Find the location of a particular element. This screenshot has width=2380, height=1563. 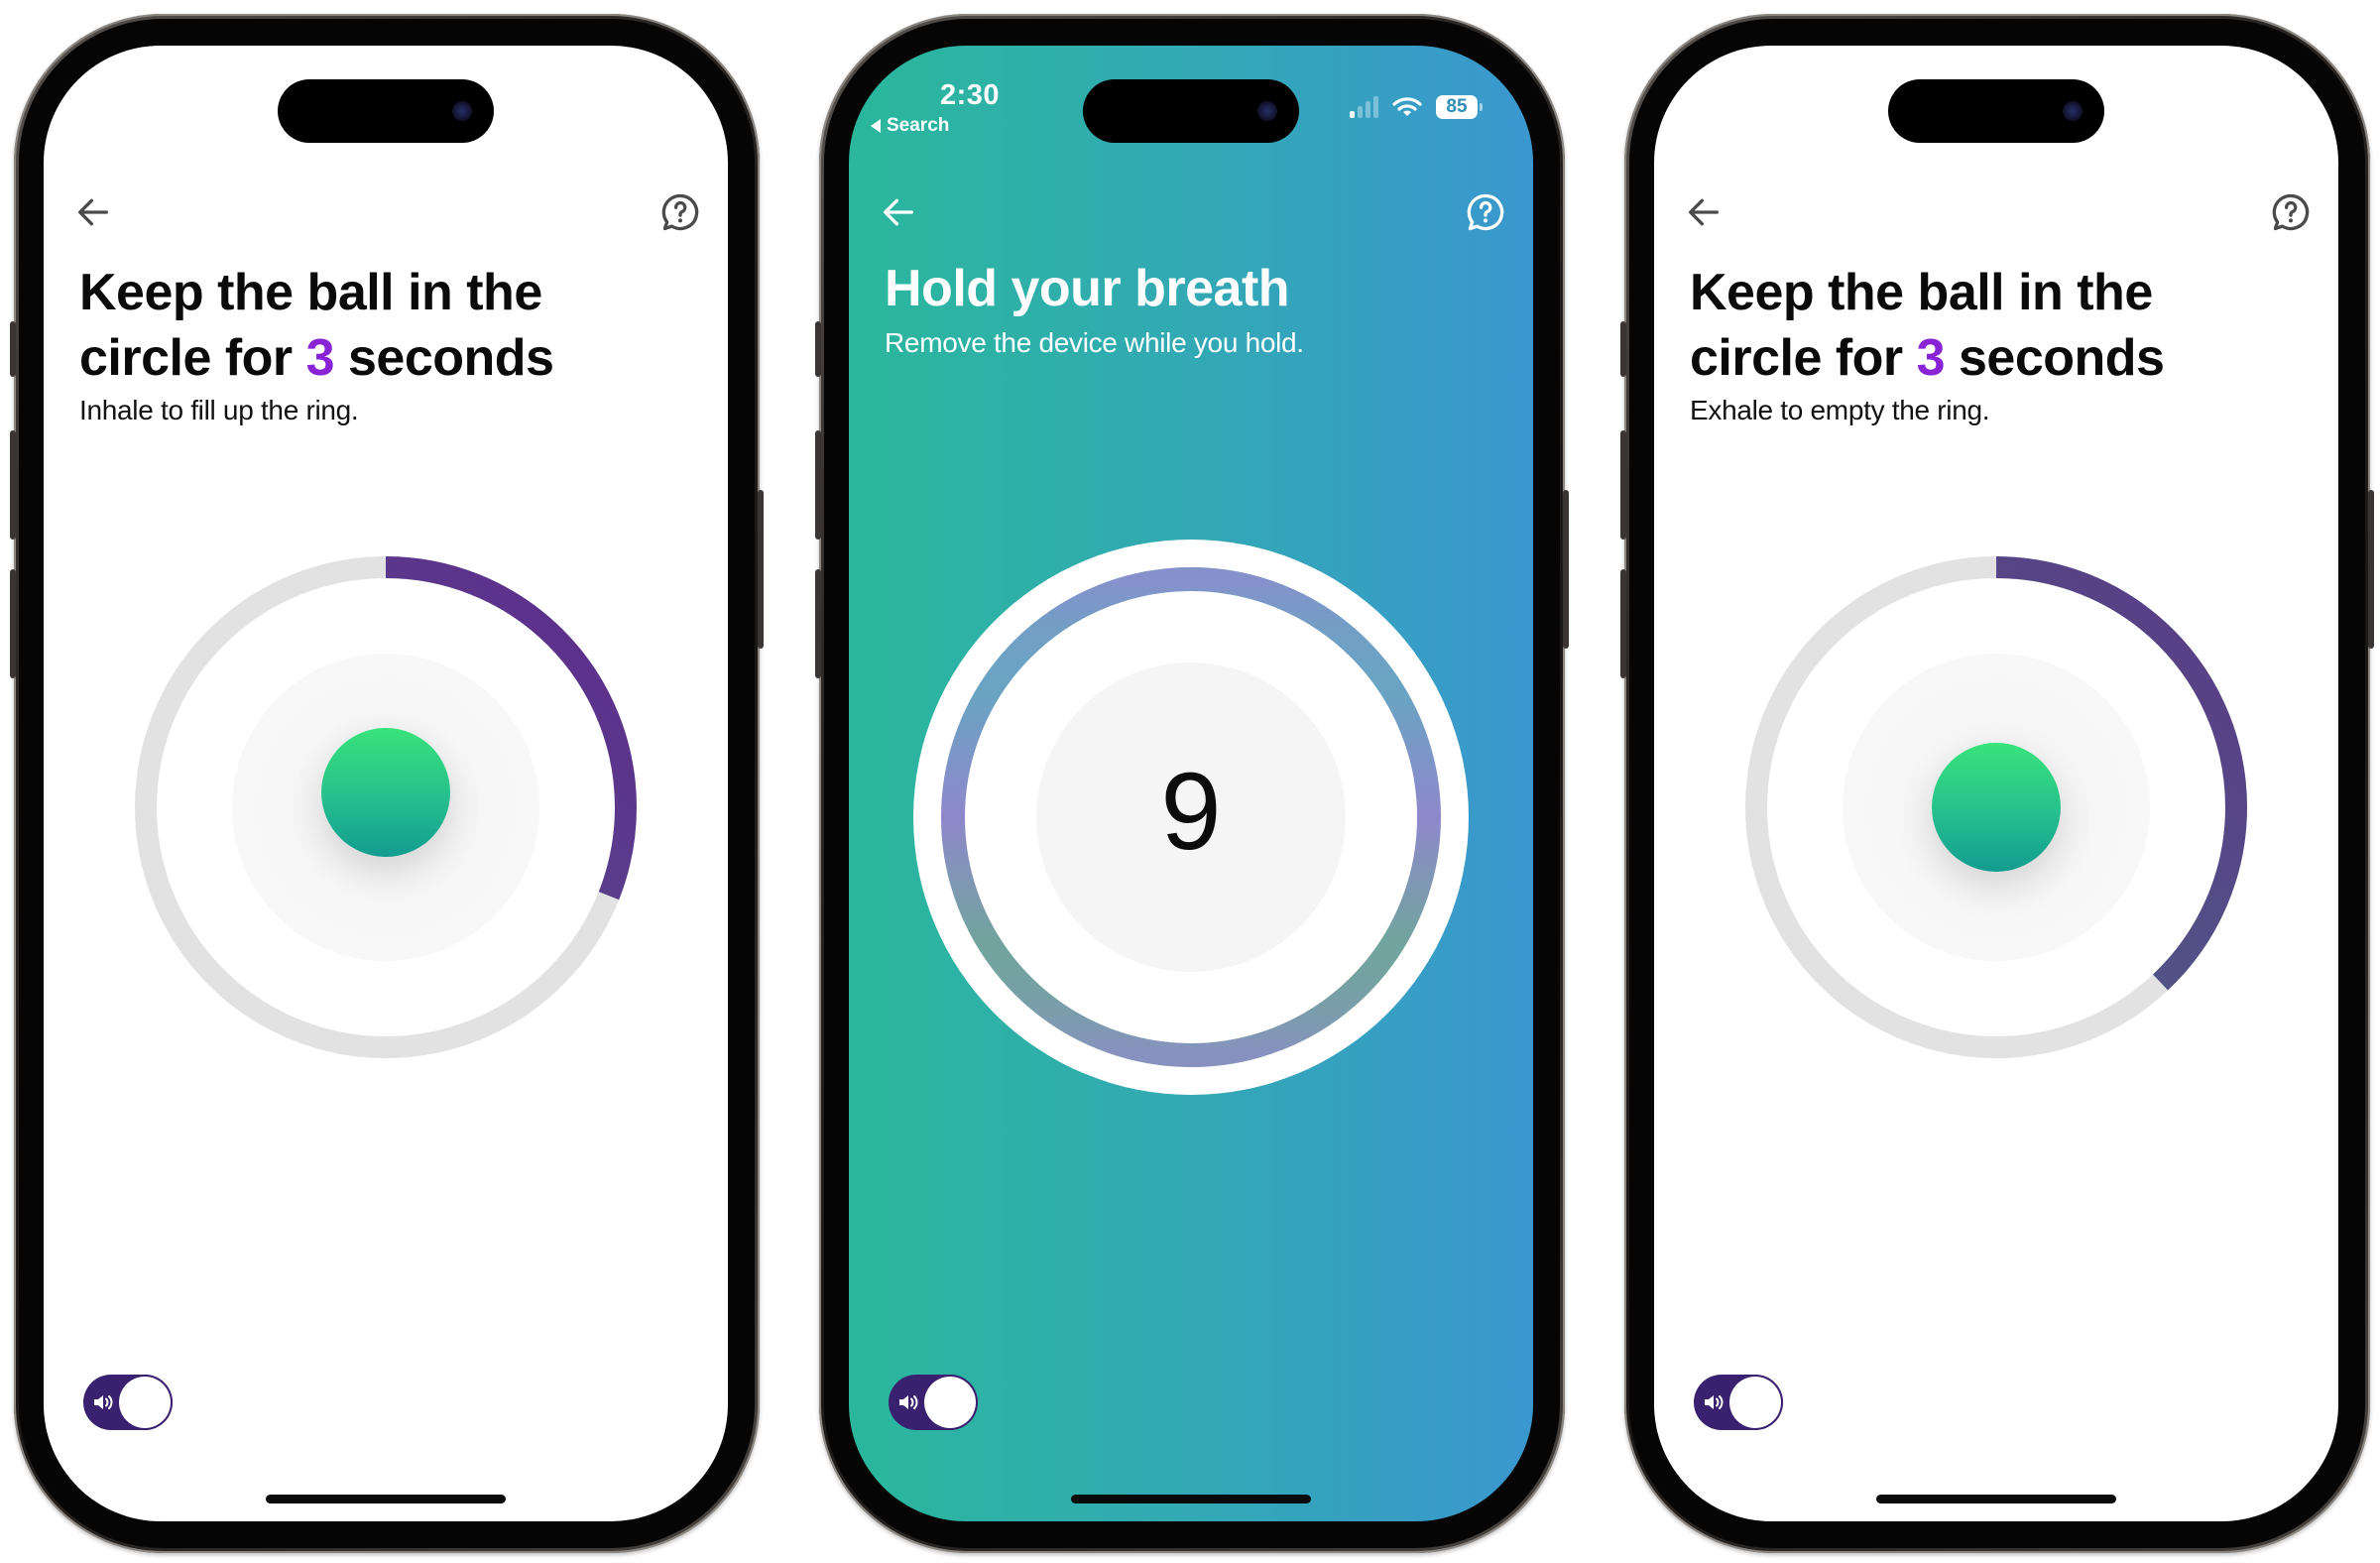

instruction-text: Exhale to empty the ring. is located at coordinates (1840, 410).